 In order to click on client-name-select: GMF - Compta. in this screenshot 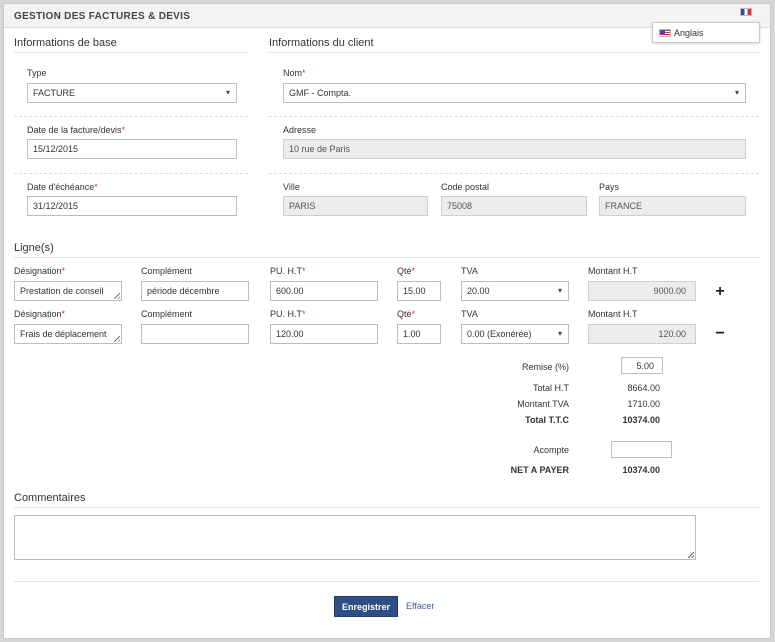, I will do `click(514, 93)`.